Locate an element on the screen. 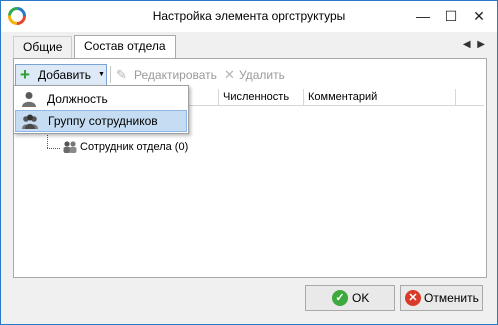  ok-button-label: OK is located at coordinates (361, 298).